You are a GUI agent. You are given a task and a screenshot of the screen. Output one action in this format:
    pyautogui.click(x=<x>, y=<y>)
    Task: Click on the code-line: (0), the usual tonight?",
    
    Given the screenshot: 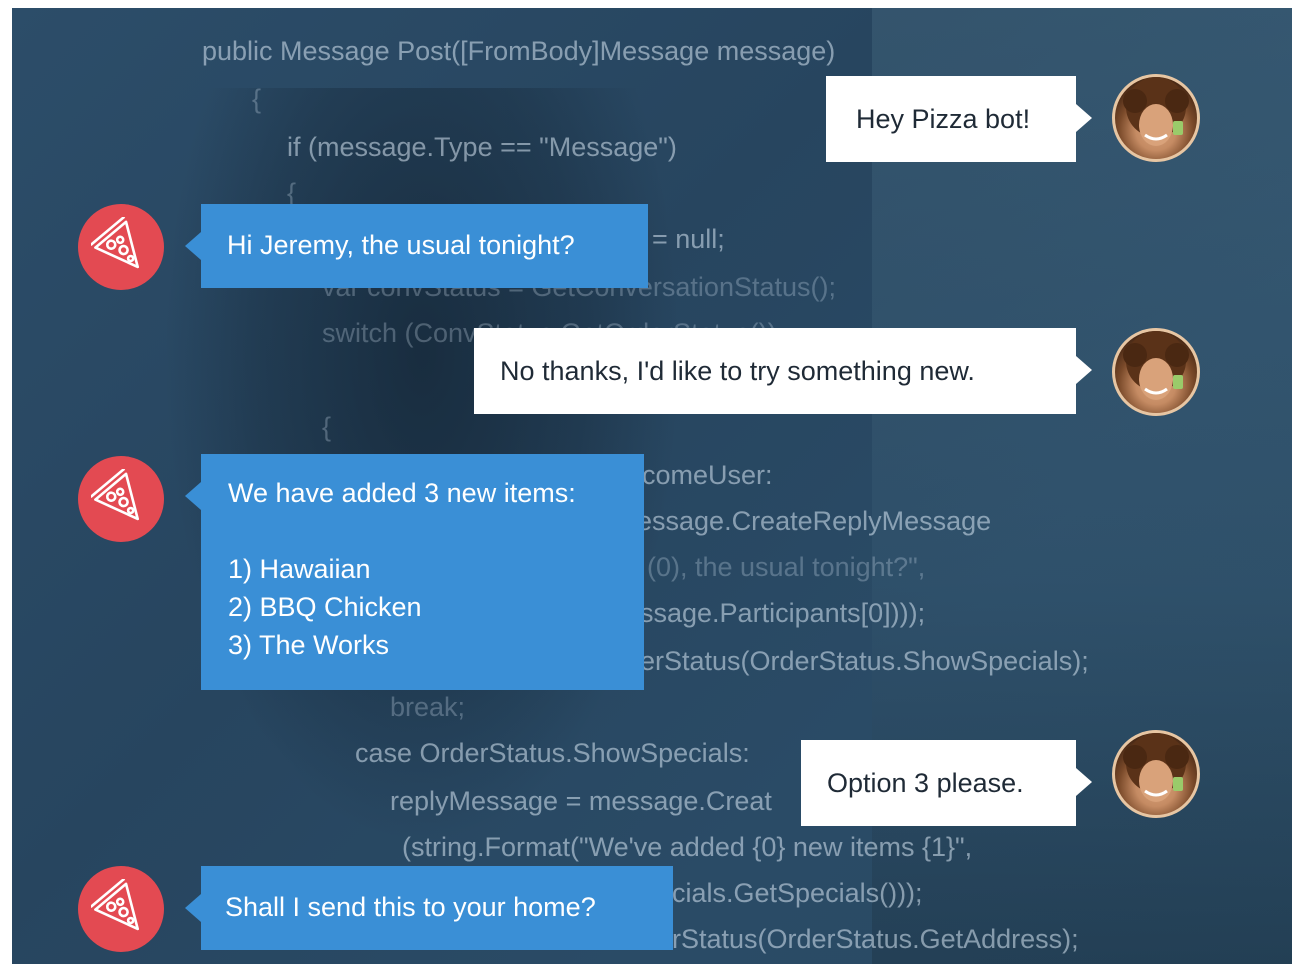 What is the action you would take?
    pyautogui.click(x=786, y=567)
    